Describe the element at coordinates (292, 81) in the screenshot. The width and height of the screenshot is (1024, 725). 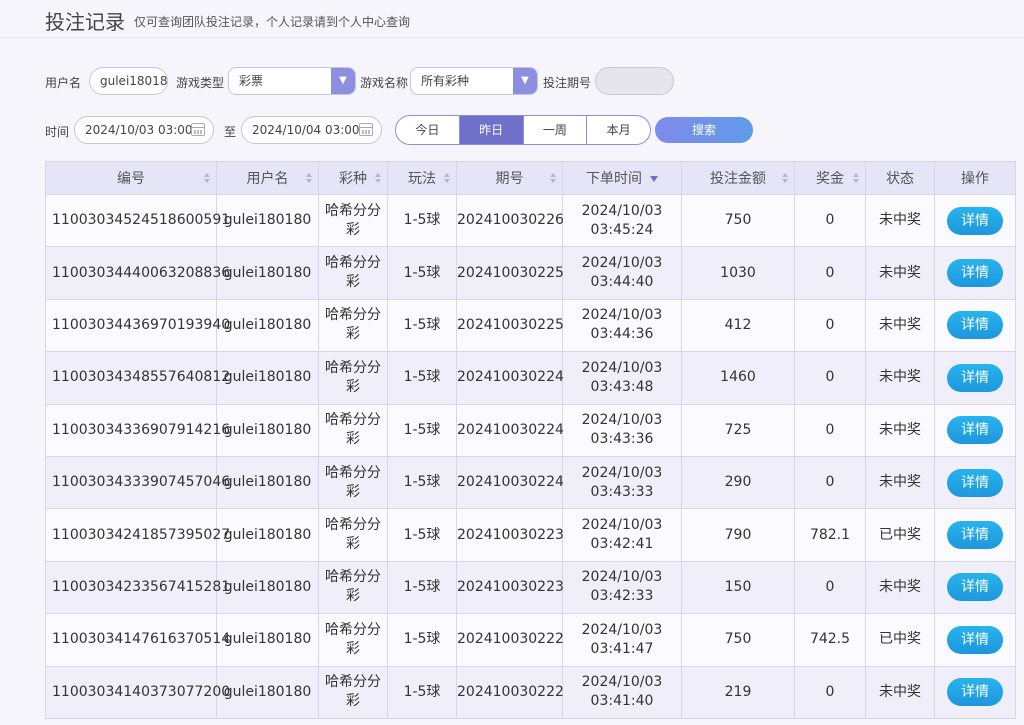
I see `game-type-select: 彩票 ▼` at that location.